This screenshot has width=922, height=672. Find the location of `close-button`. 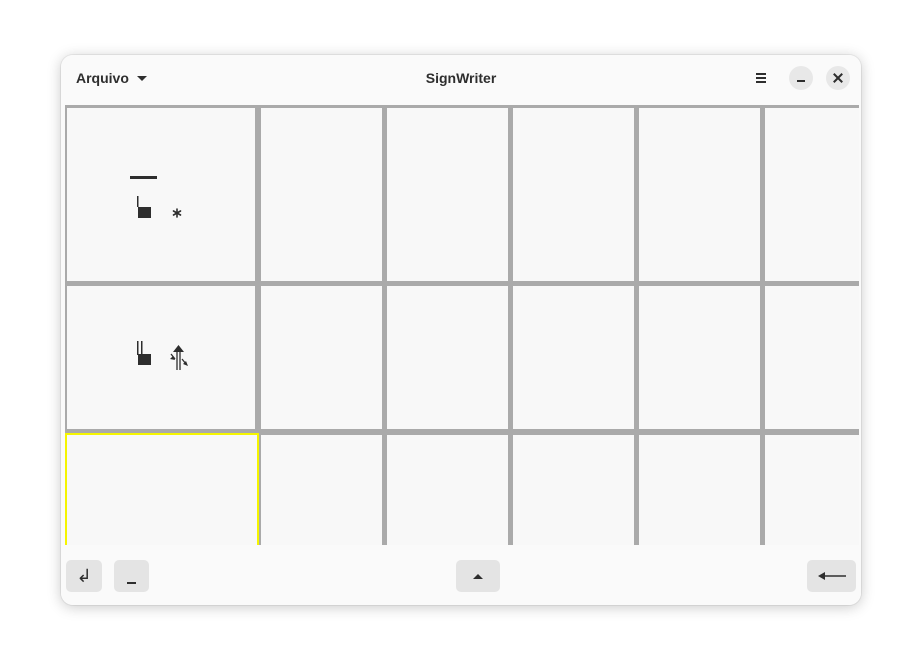

close-button is located at coordinates (838, 78).